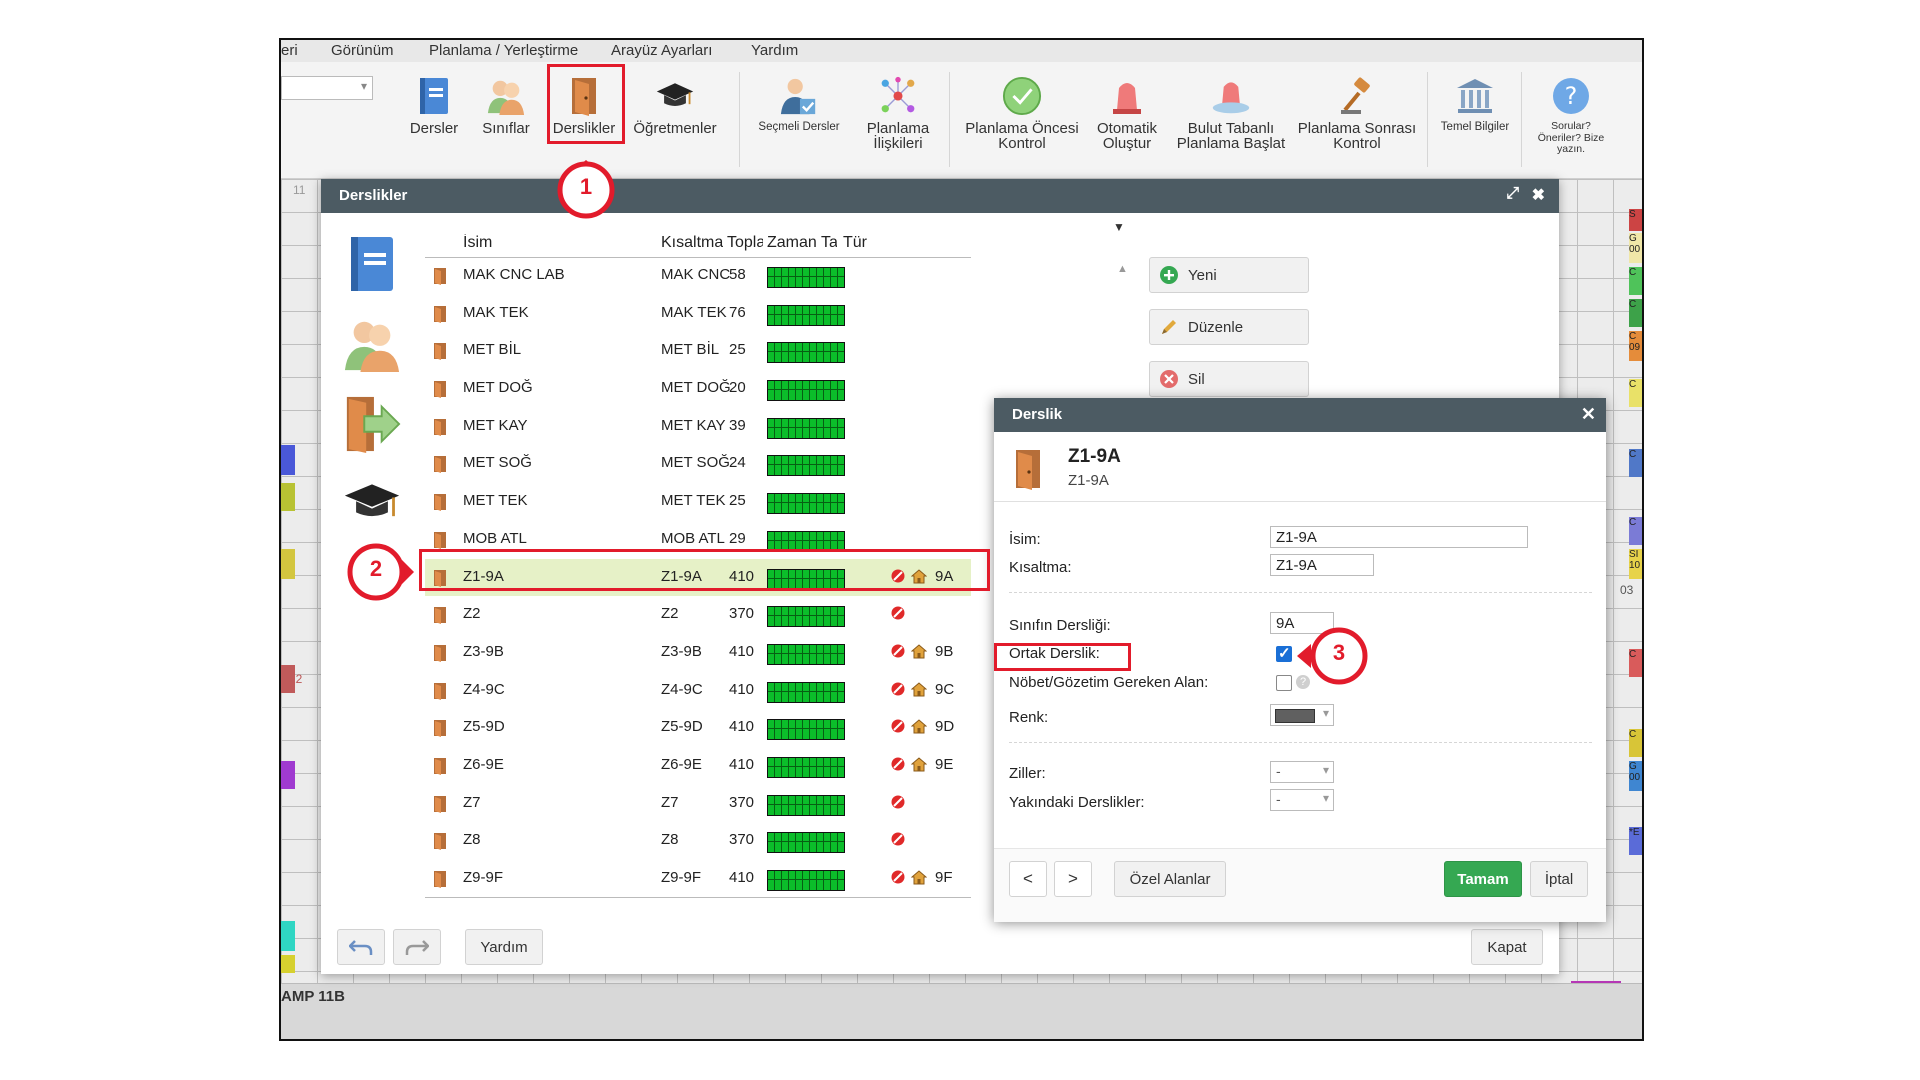 Image resolution: width=1920 pixels, height=1080 pixels. What do you see at coordinates (694, 312) in the screenshot?
I see `cell-short: MAK TEK` at bounding box center [694, 312].